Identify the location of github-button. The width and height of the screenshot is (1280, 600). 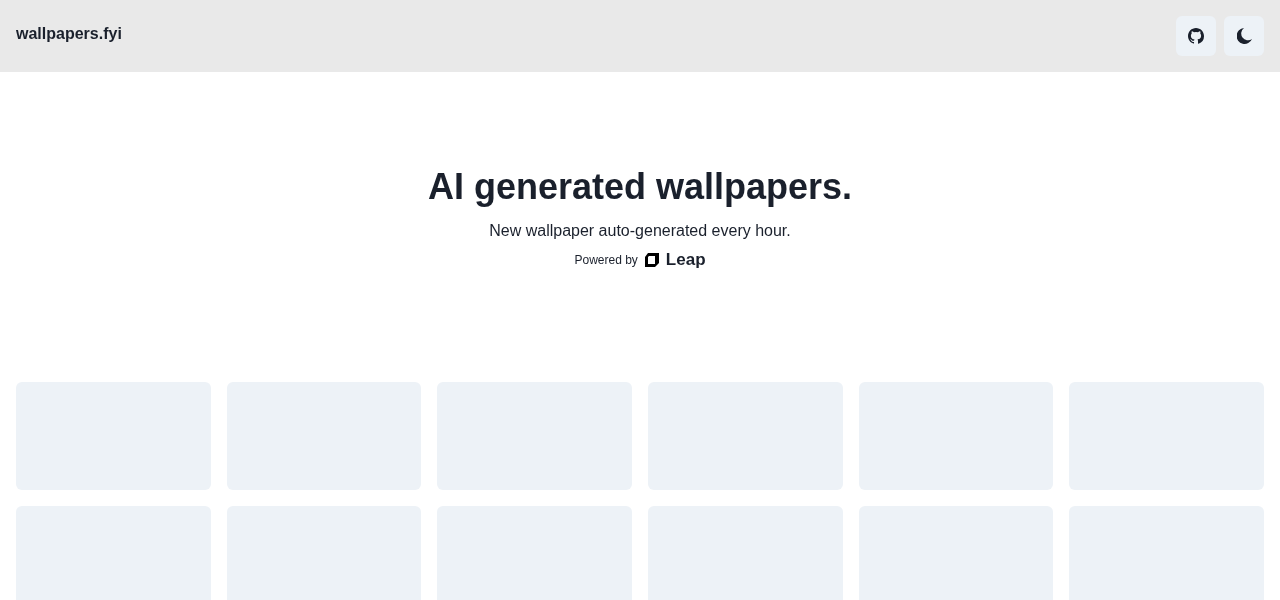
(1196, 35).